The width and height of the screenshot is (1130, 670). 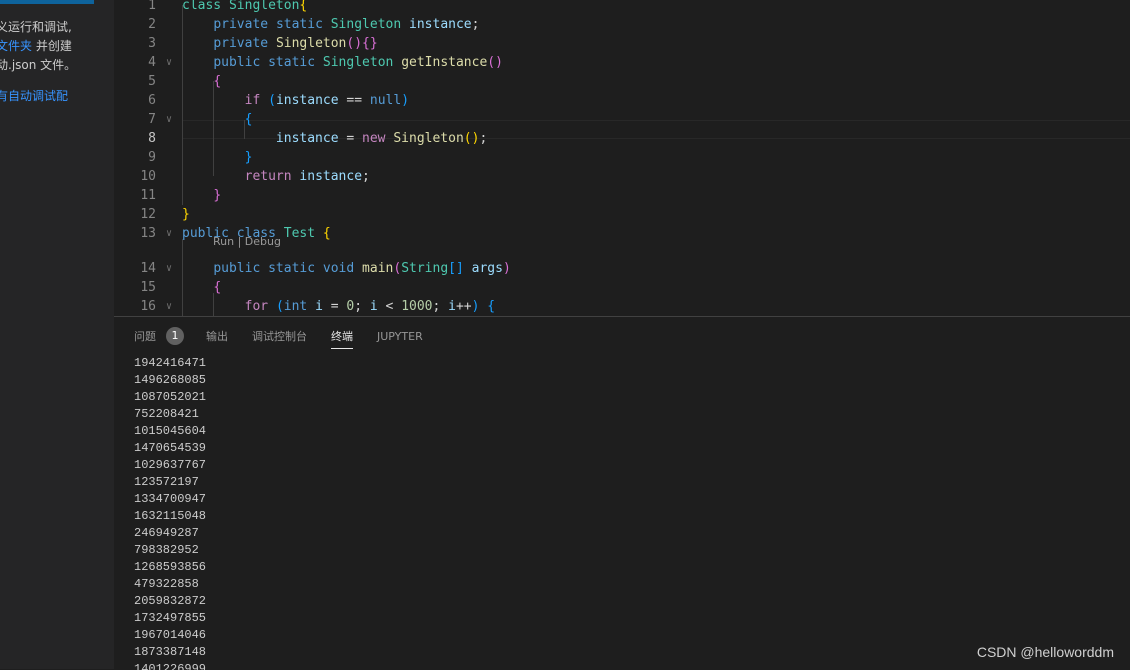 What do you see at coordinates (622, 306) in the screenshot?
I see `code-line: 16 ∨ for (int i = 0; i < 1000; i++) {` at bounding box center [622, 306].